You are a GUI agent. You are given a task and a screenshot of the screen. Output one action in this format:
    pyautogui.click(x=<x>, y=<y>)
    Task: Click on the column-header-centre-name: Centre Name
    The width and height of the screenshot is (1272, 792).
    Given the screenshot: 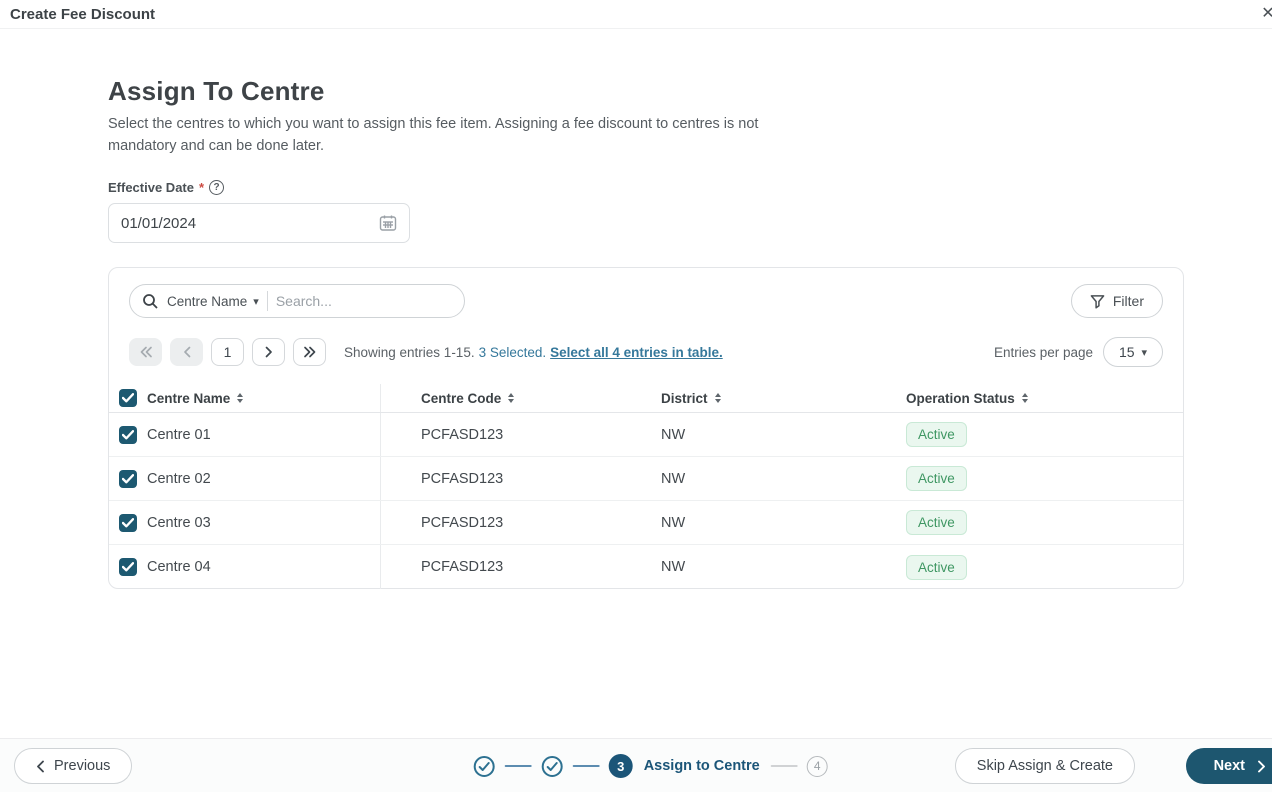 What is the action you would take?
    pyautogui.click(x=264, y=398)
    